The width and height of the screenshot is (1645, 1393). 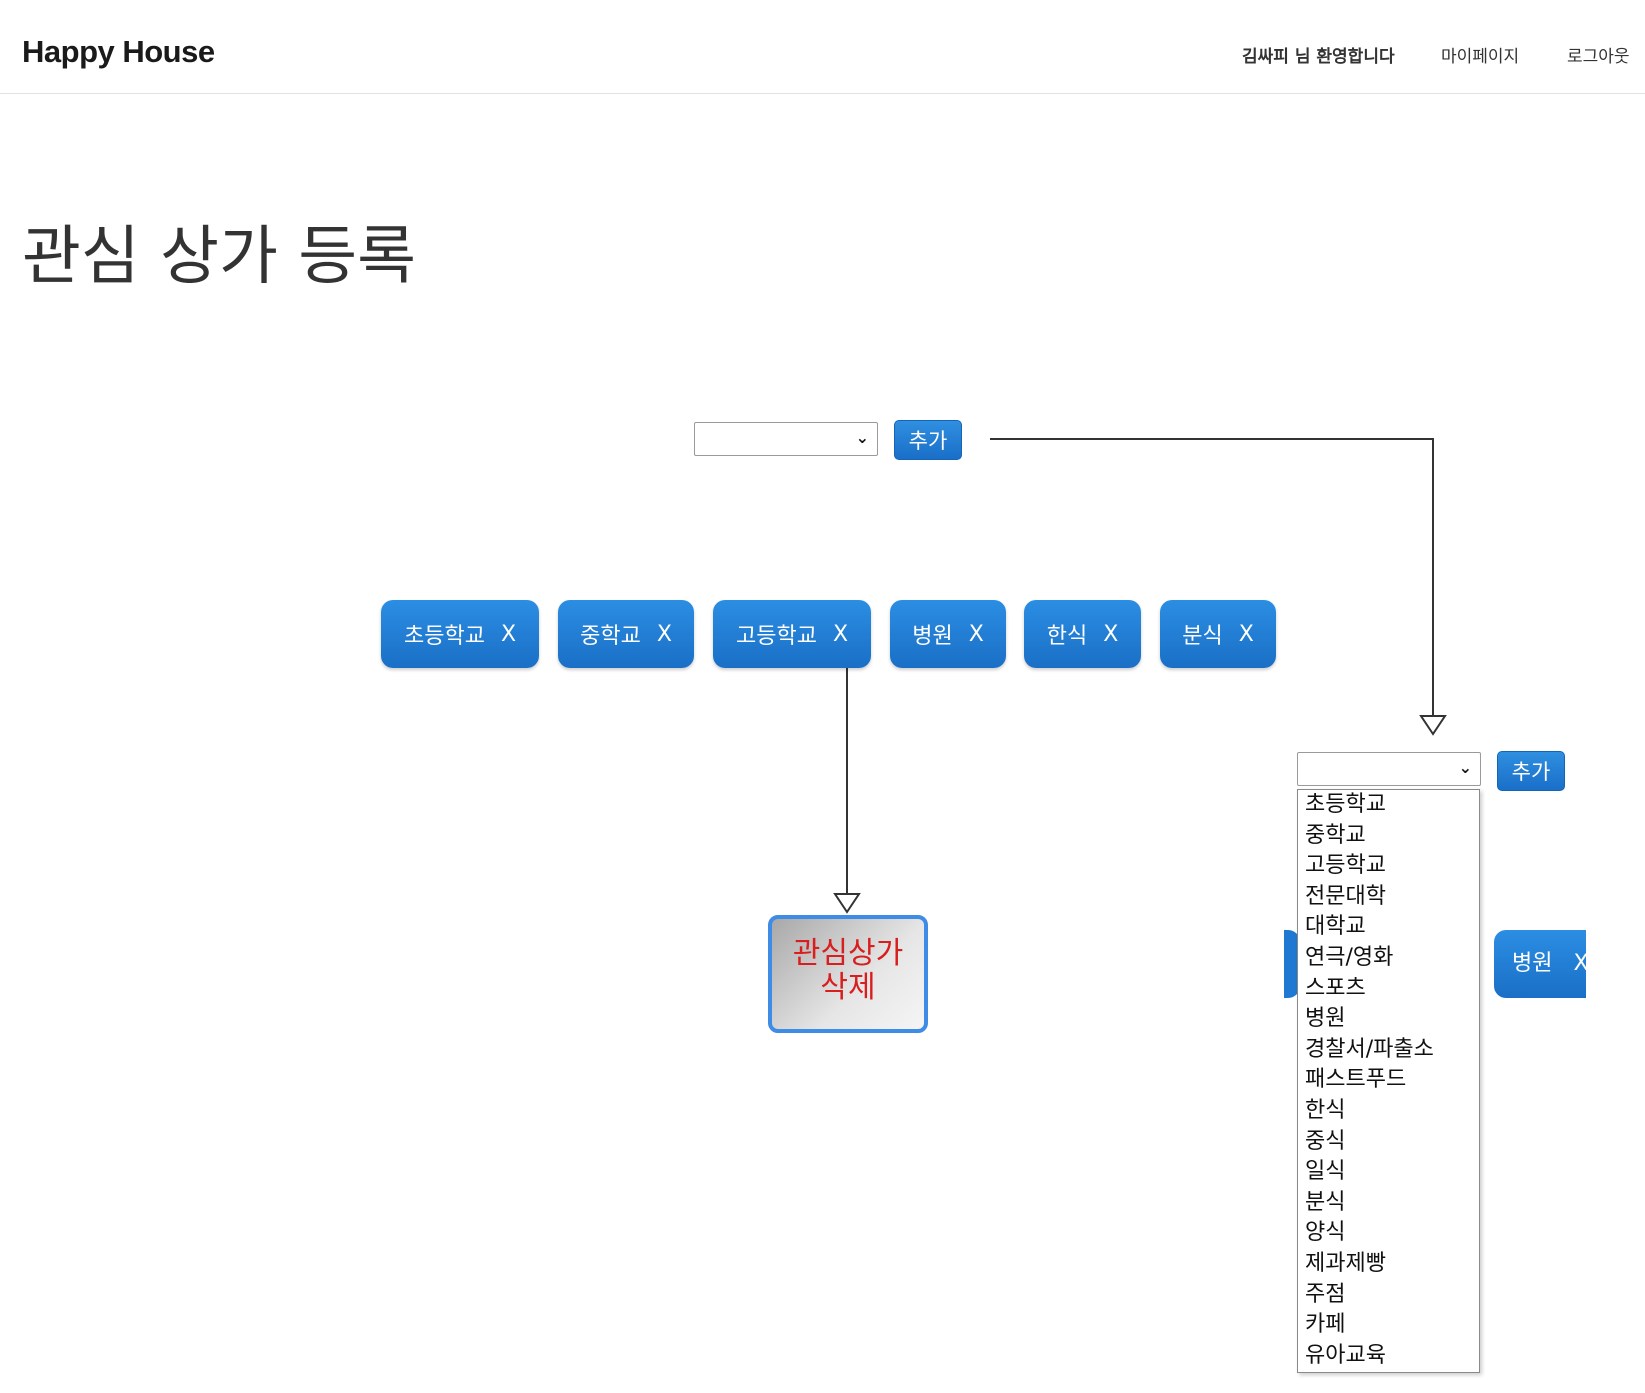 What do you see at coordinates (1388, 989) in the screenshot?
I see `dropdown-option: 스포츠` at bounding box center [1388, 989].